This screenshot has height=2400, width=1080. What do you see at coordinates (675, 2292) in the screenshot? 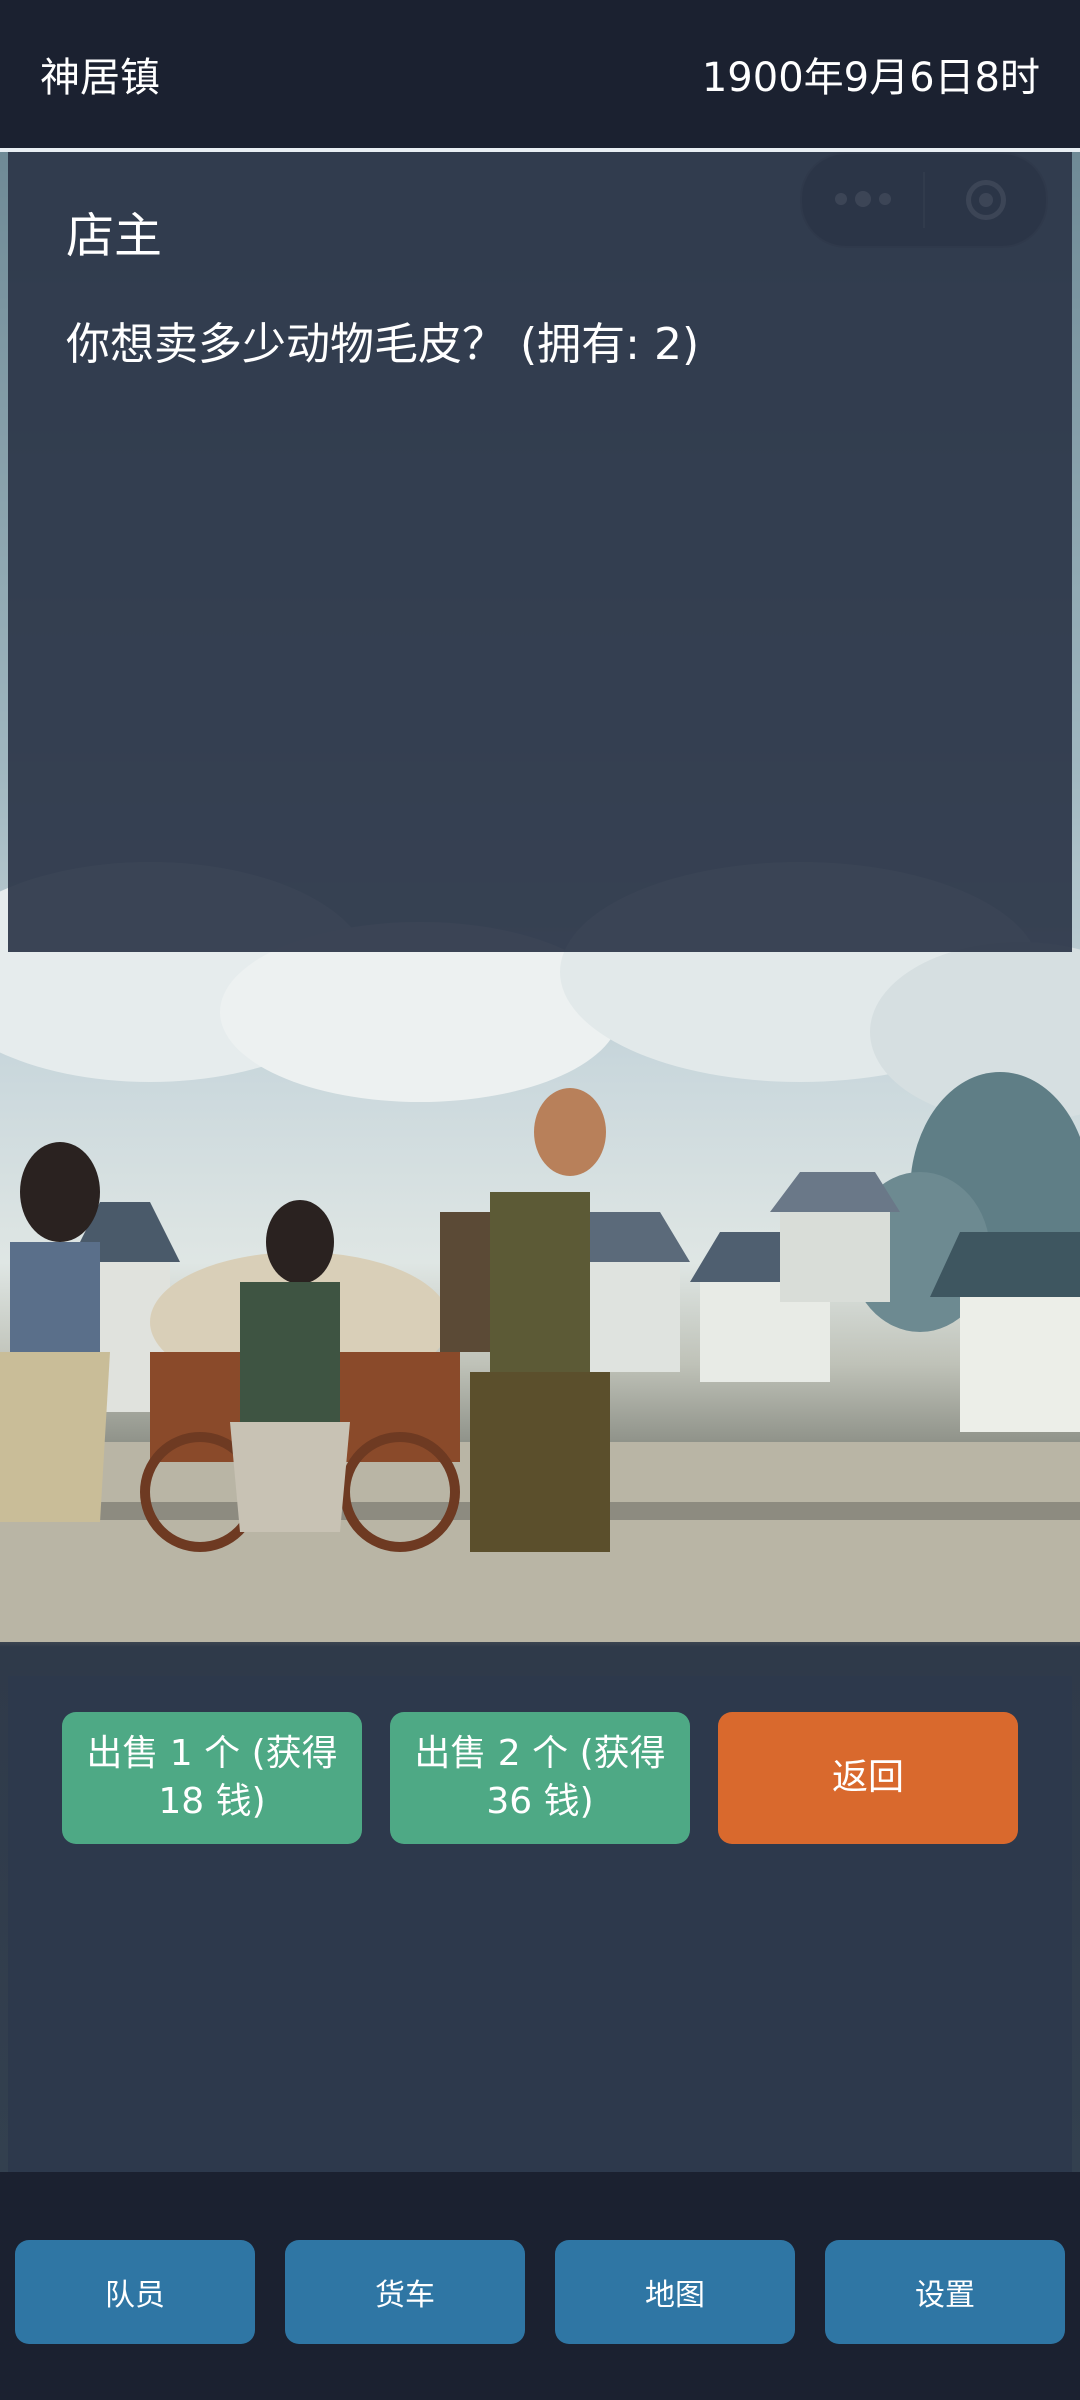
I see `nav-map-button: 地图` at bounding box center [675, 2292].